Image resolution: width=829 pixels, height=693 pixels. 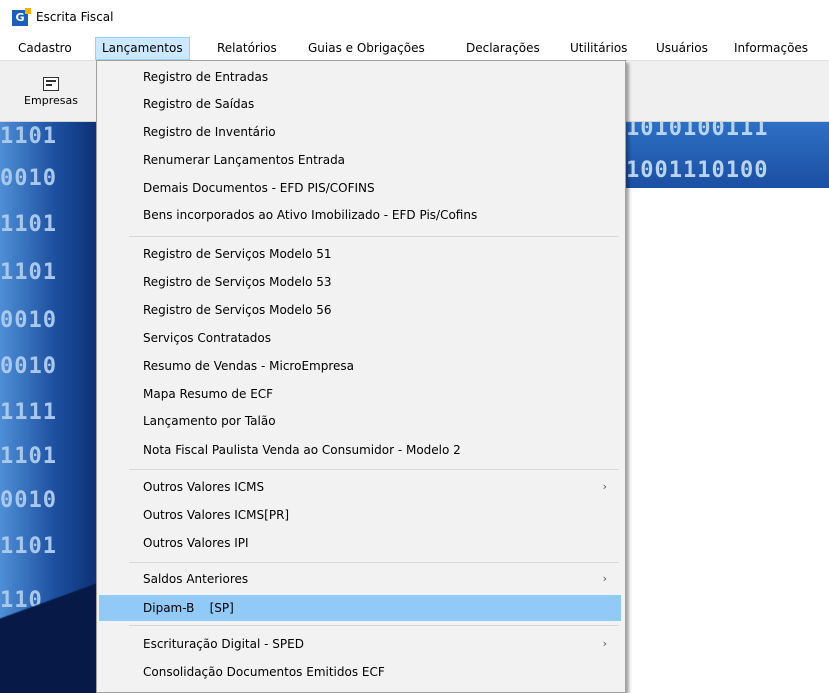 What do you see at coordinates (142, 48) in the screenshot?
I see `menu-lancamentos: Lançamentos` at bounding box center [142, 48].